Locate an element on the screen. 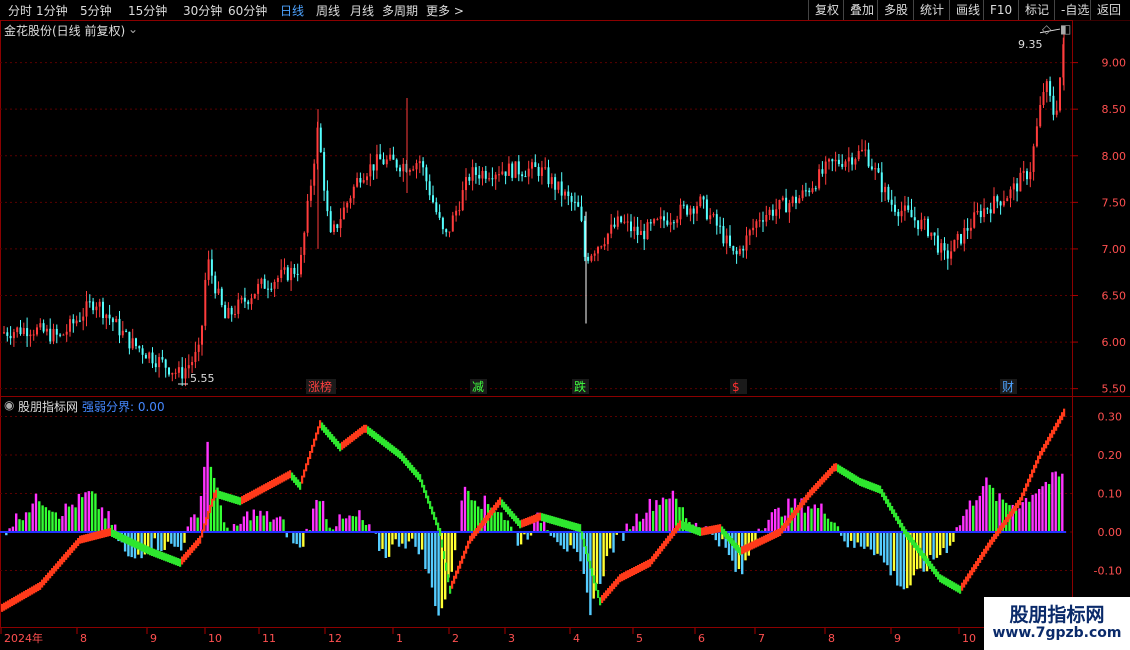 Image resolution: width=1130 pixels, height=650 pixels. toolbar-button-6: 标记 is located at coordinates (1036, 10).